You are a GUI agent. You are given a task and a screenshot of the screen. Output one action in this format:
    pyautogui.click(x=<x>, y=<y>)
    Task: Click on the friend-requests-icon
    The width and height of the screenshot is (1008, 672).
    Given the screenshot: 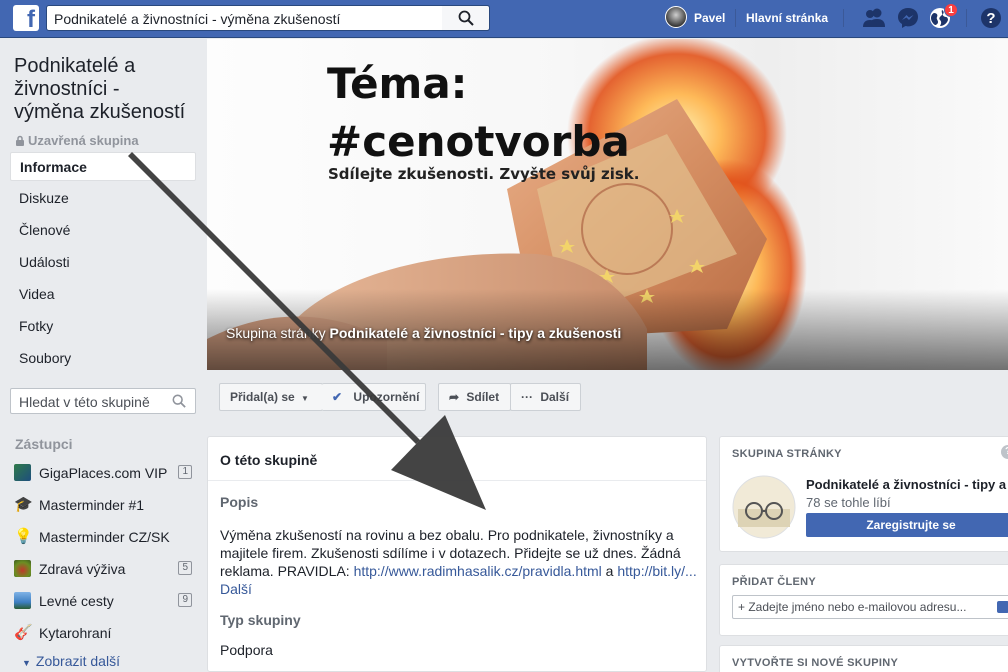 What is the action you would take?
    pyautogui.click(x=874, y=18)
    